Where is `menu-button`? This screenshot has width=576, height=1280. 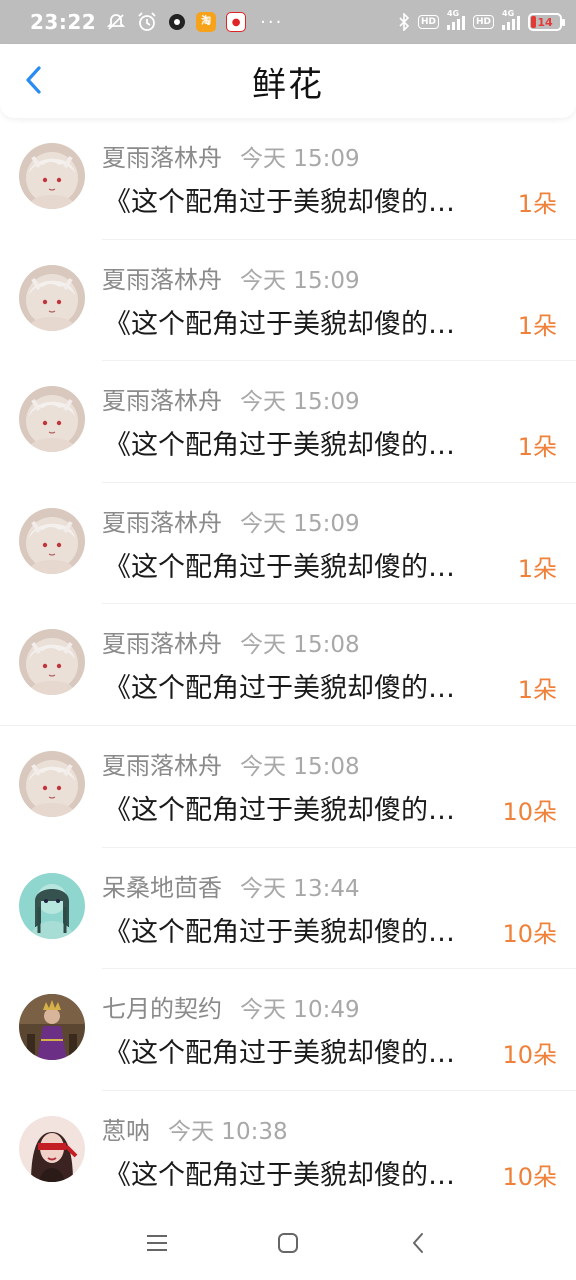 menu-button is located at coordinates (157, 1245).